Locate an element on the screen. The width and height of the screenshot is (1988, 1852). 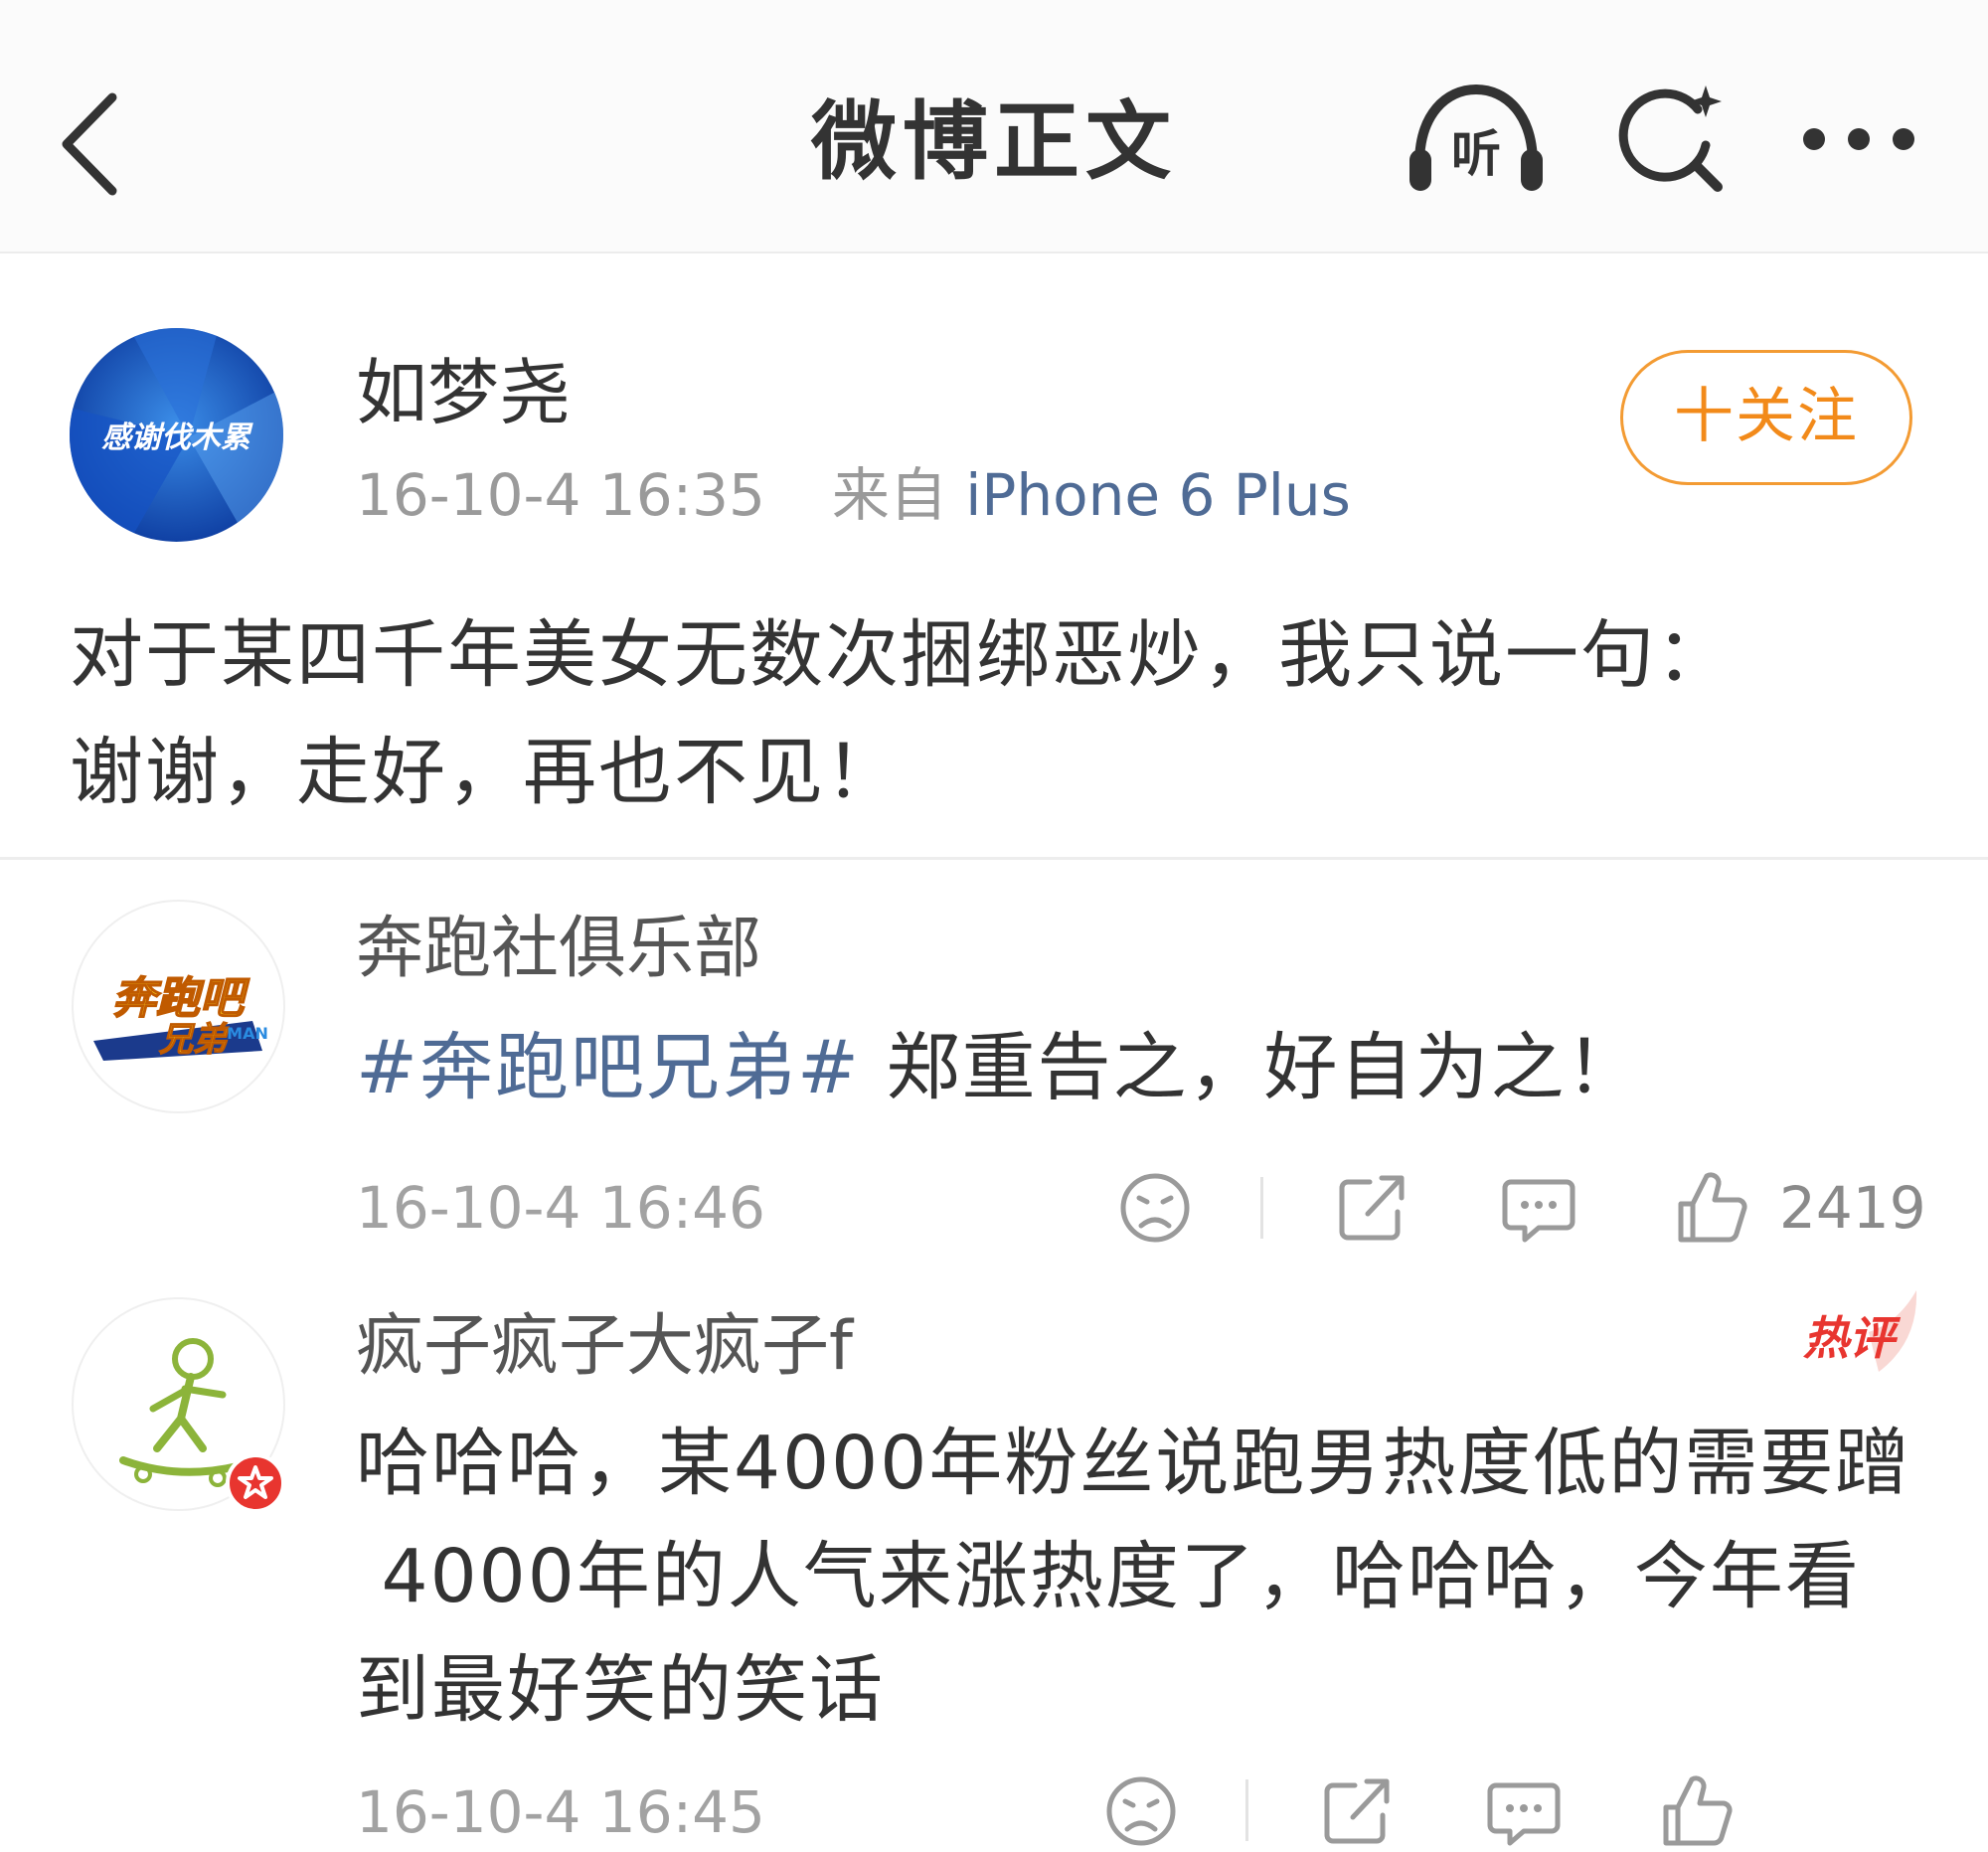
listen-headphones-icon: 听 is located at coordinates (1476, 139).